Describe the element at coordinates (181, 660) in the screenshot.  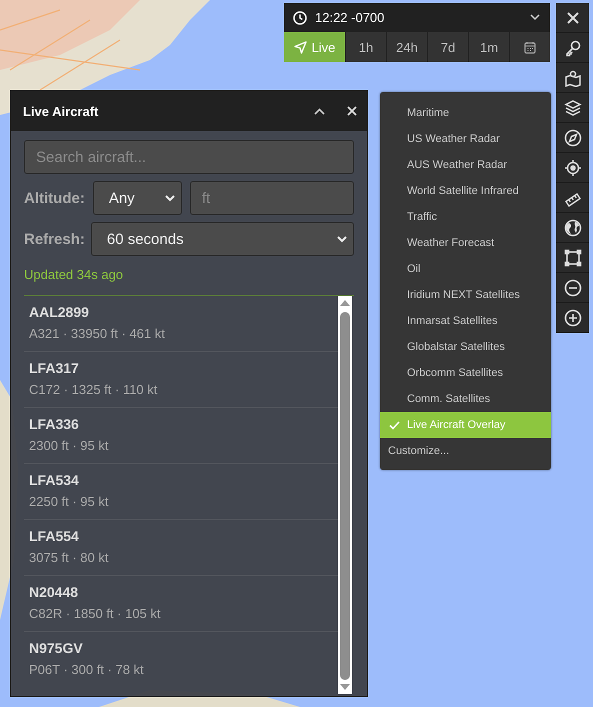
I see `aircraft-item: N975GV P06T · 300 ft · 78 kt` at that location.